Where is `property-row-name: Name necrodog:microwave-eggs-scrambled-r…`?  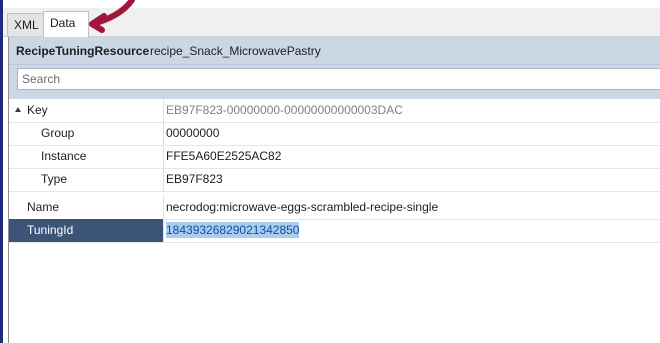 property-row-name: Name necrodog:microwave-eggs-scrambled-r… is located at coordinates (334, 208).